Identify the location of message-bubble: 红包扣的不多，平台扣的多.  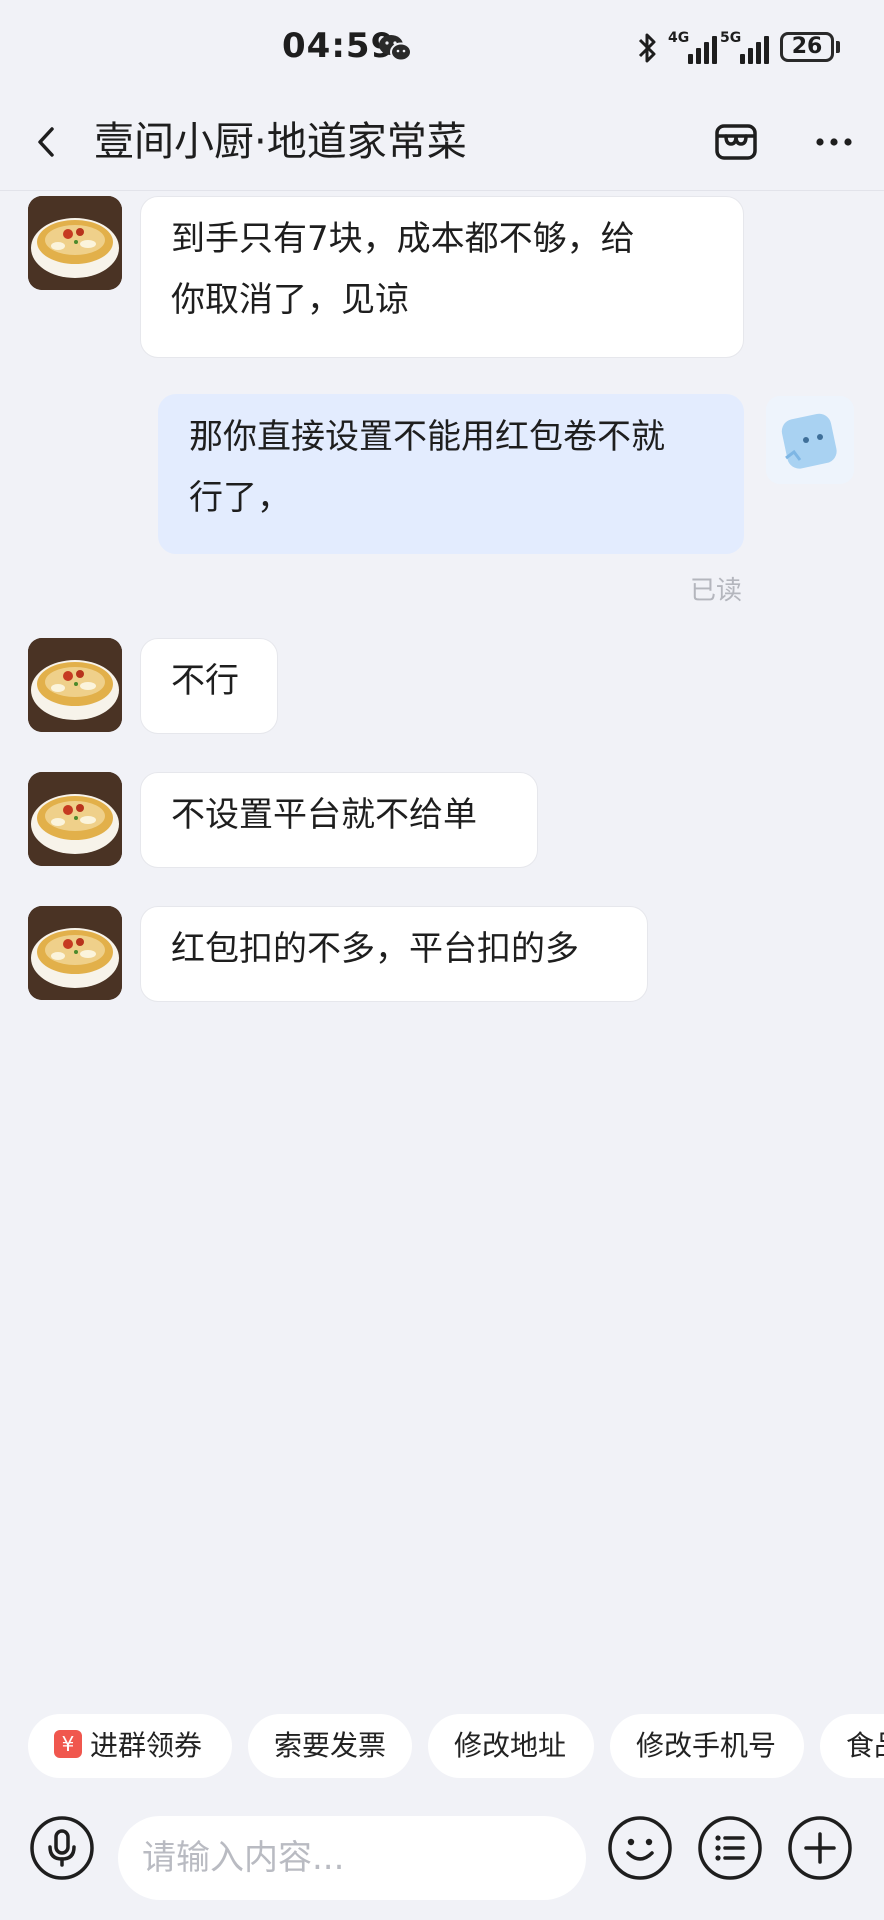
(394, 954).